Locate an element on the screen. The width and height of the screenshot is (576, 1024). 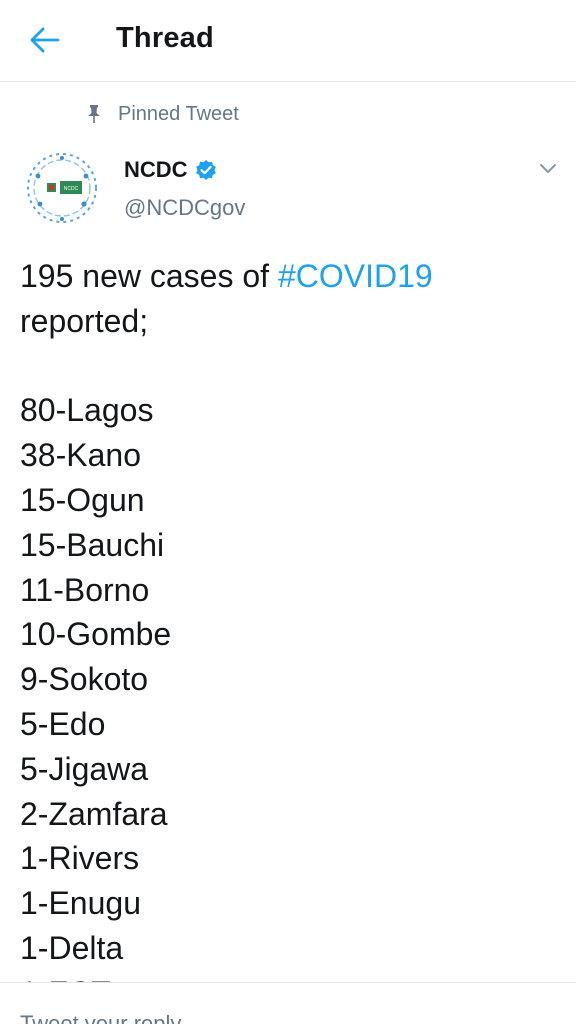
author-name-row: NCDC is located at coordinates (170, 170).